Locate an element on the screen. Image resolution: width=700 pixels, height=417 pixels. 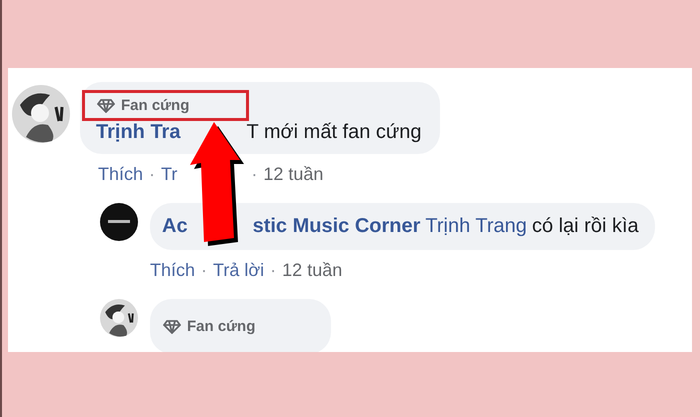
author-link: Trịnh Tra is located at coordinates (138, 132).